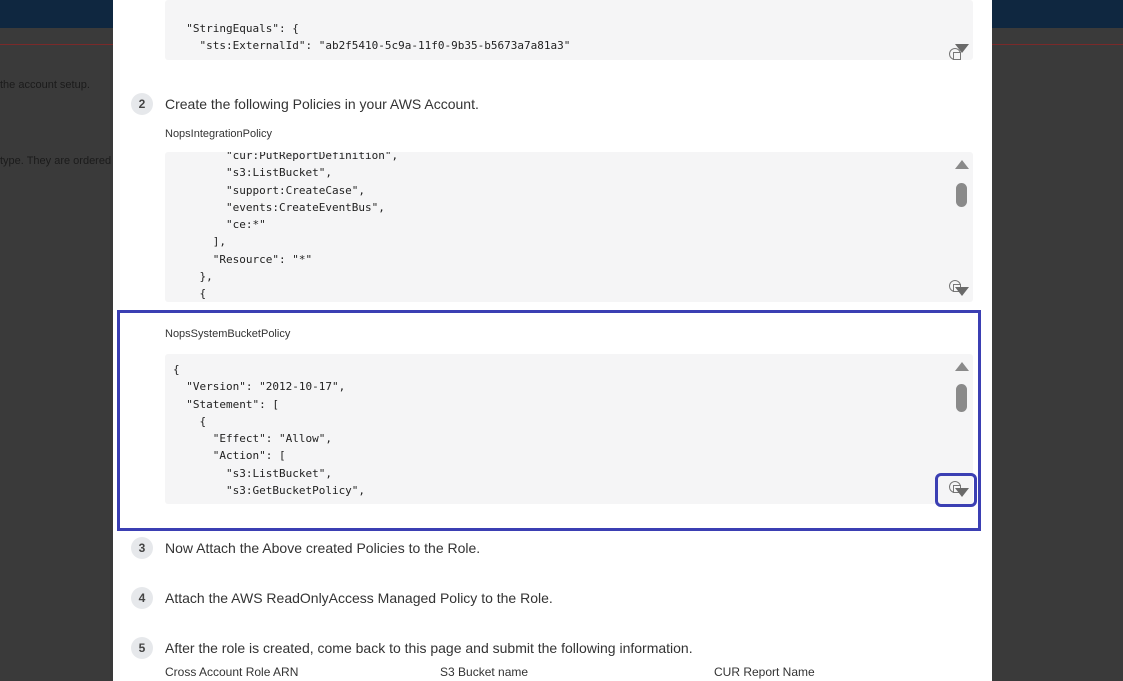 The image size is (1123, 681). Describe the element at coordinates (961, 195) in the screenshot. I see `scrollbar-thumb` at that location.